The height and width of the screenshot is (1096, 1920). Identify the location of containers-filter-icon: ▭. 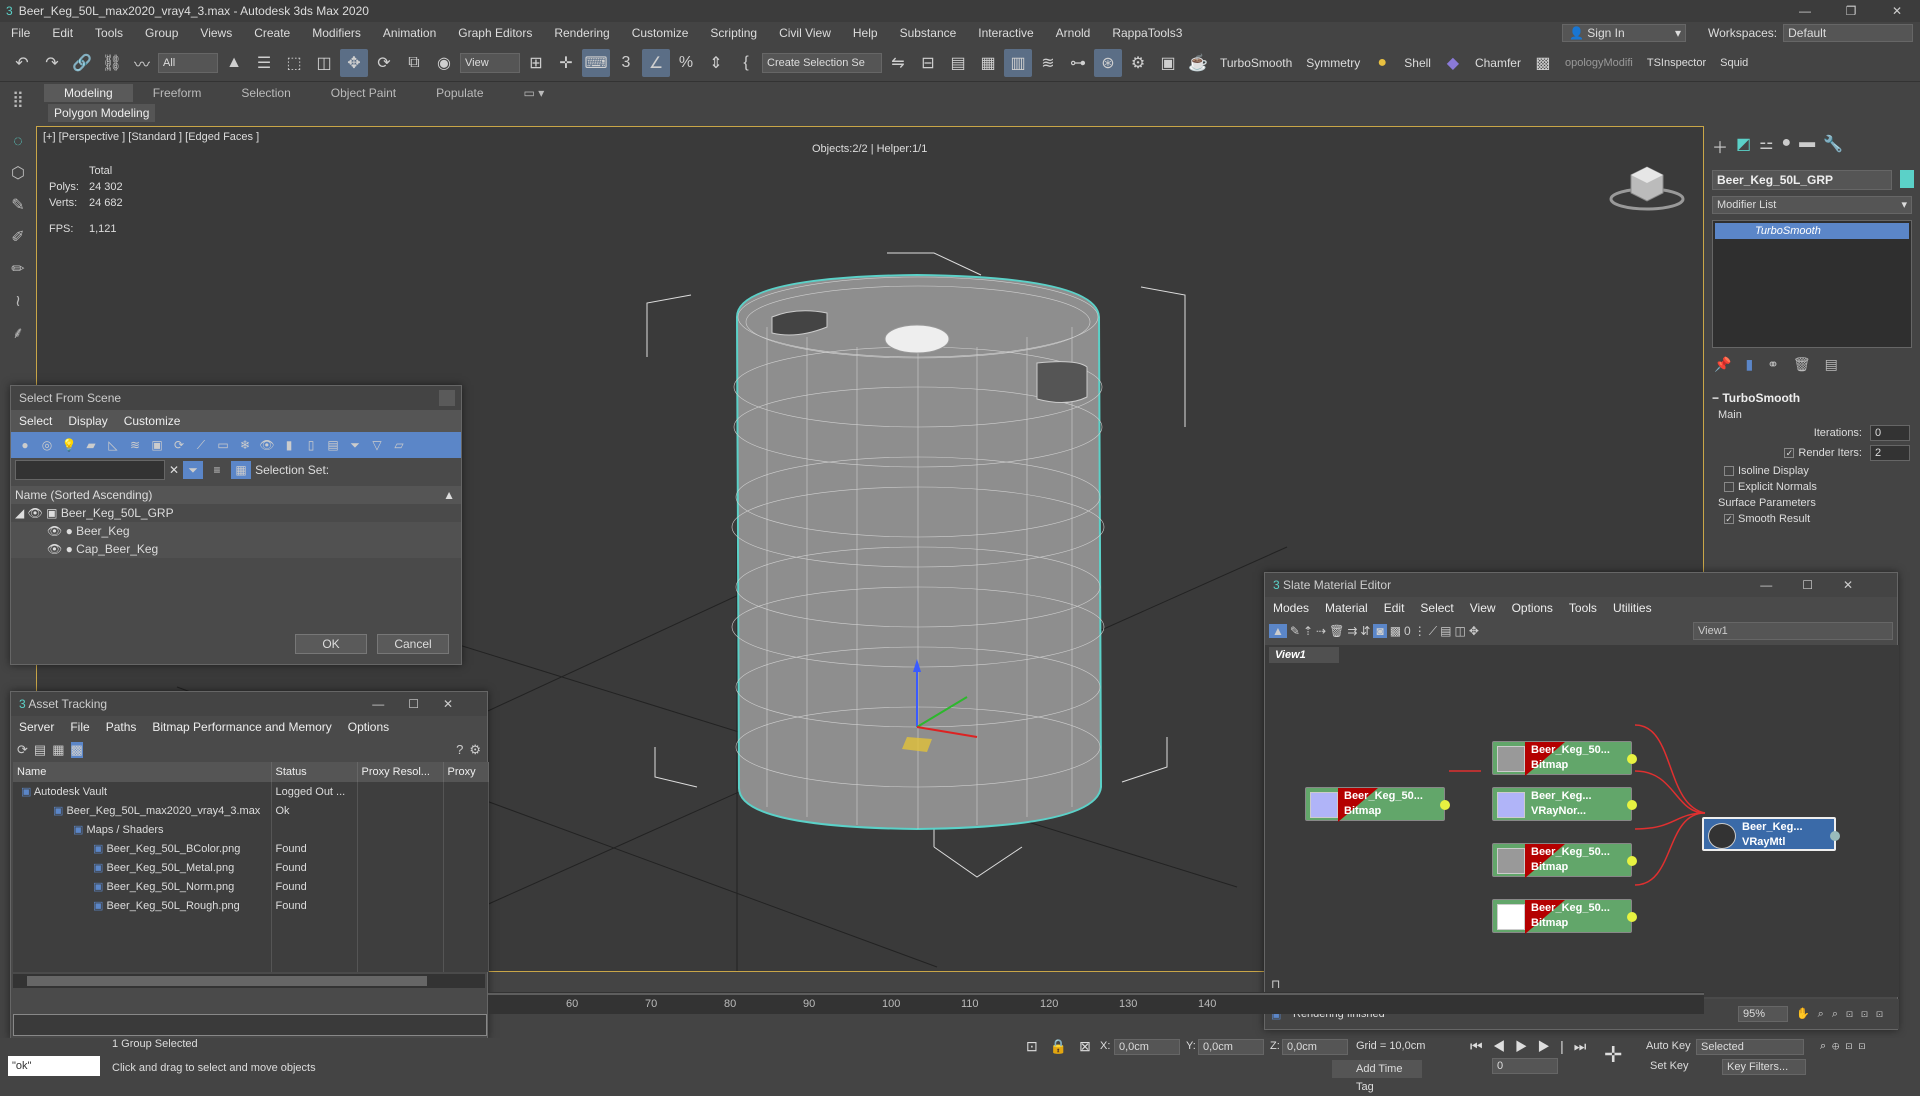
(223, 445).